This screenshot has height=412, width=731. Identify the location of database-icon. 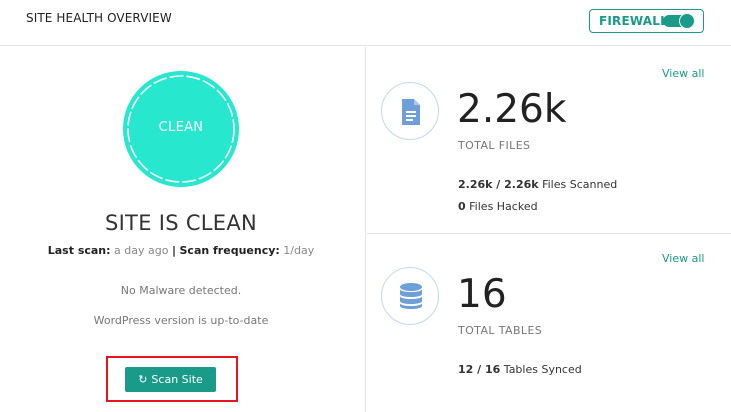
(410, 296).